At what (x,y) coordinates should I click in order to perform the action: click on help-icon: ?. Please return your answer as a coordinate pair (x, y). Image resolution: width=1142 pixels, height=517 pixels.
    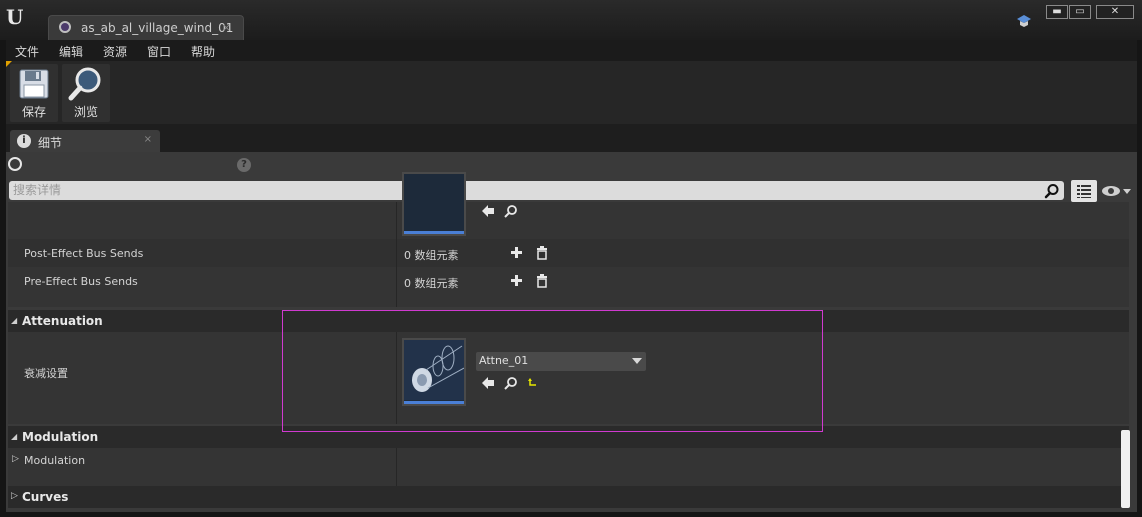
    Looking at the image, I should click on (244, 165).